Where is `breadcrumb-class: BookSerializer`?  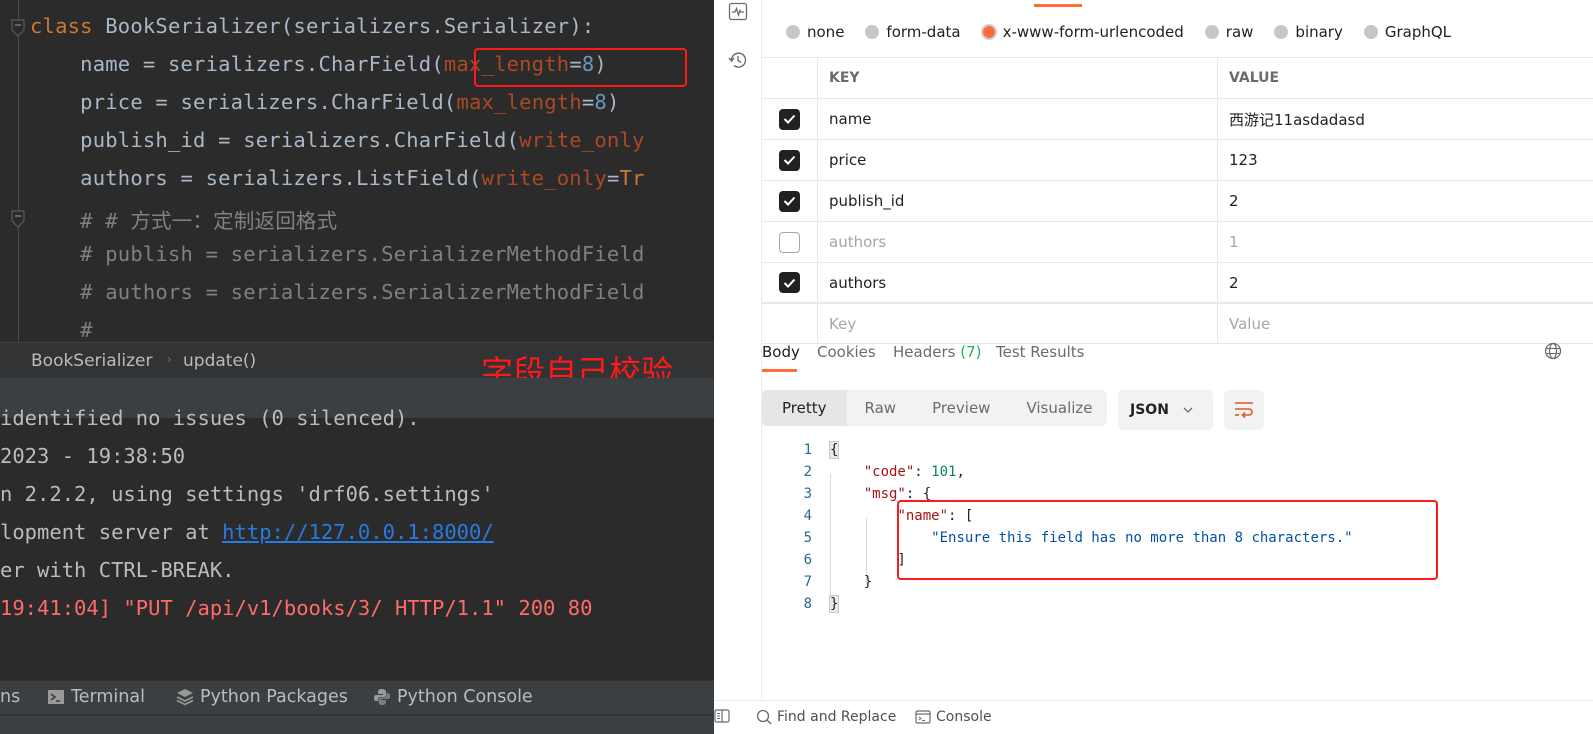
breadcrumb-class: BookSerializer is located at coordinates (92, 361).